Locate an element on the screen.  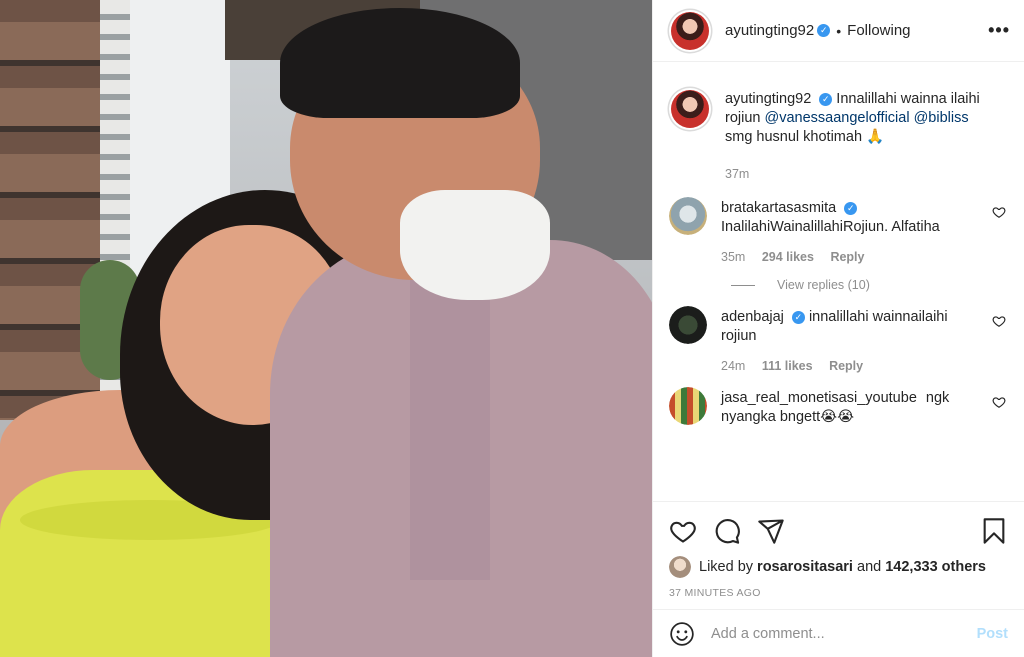
emoji-icon is located at coordinates (682, 634).